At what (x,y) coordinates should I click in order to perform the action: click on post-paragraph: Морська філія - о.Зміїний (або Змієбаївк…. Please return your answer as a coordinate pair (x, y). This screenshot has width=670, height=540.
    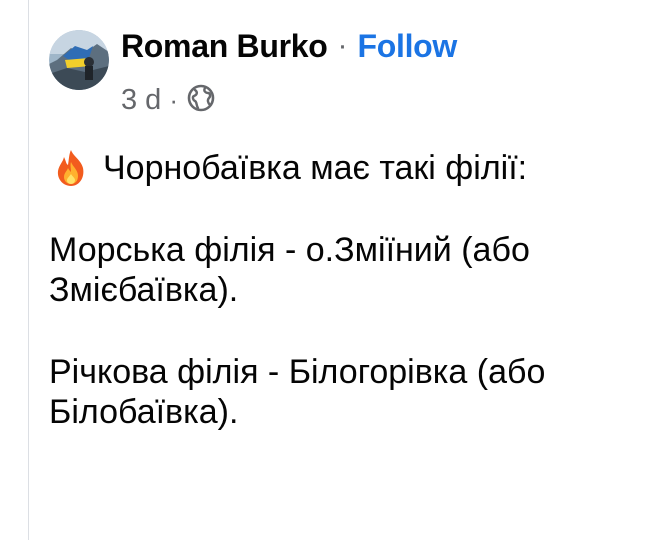
    Looking at the image, I should click on (351, 270).